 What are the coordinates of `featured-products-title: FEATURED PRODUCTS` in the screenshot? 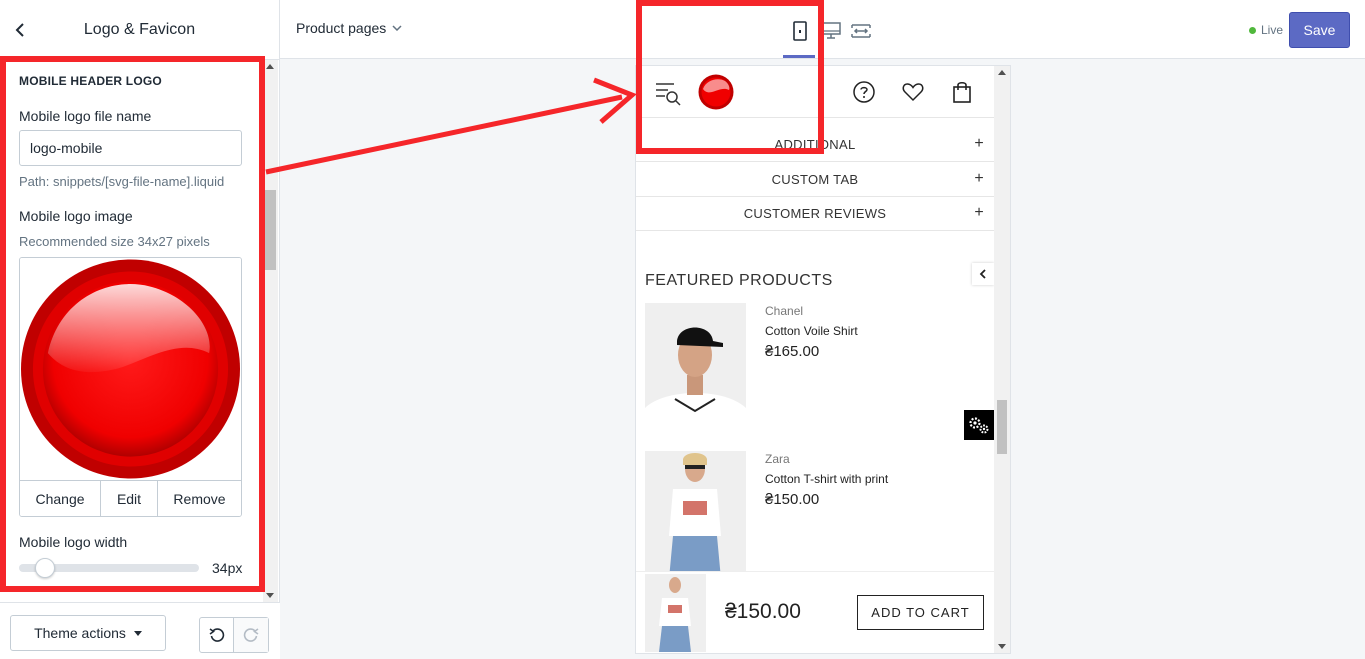 It's located at (739, 280).